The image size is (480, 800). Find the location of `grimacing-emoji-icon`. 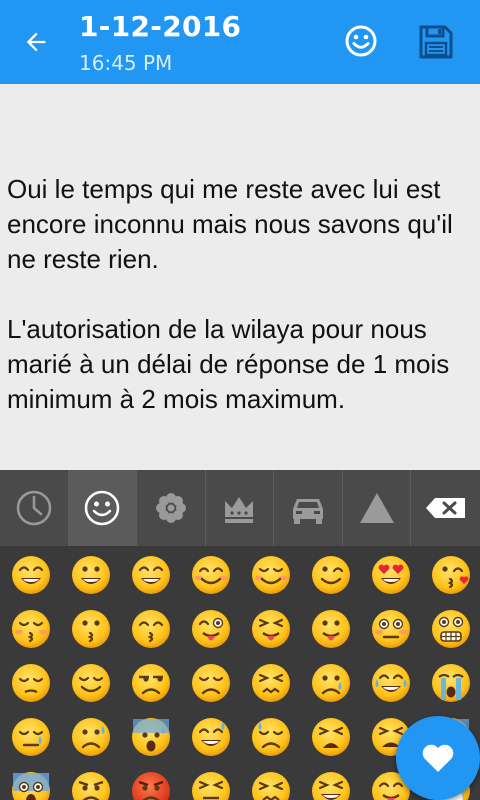

grimacing-emoji-icon is located at coordinates (451, 629).